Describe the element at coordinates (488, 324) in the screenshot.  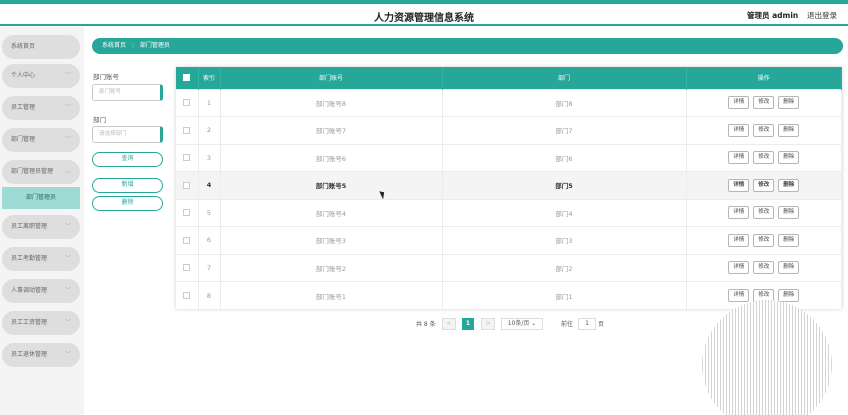
I see `pager-next-button: >` at that location.